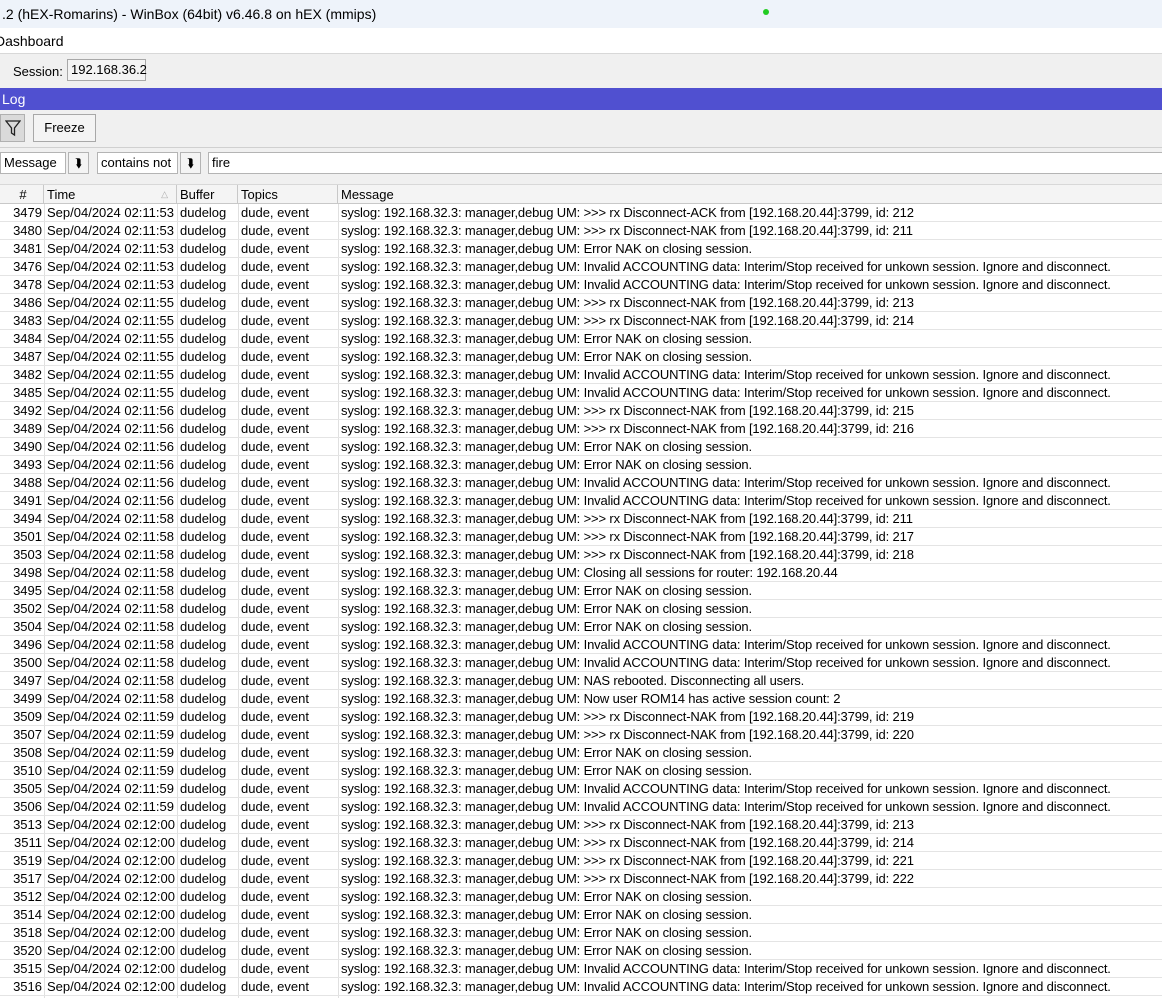 The image size is (1162, 998). What do you see at coordinates (27, 788) in the screenshot?
I see `cell-number: 3505` at bounding box center [27, 788].